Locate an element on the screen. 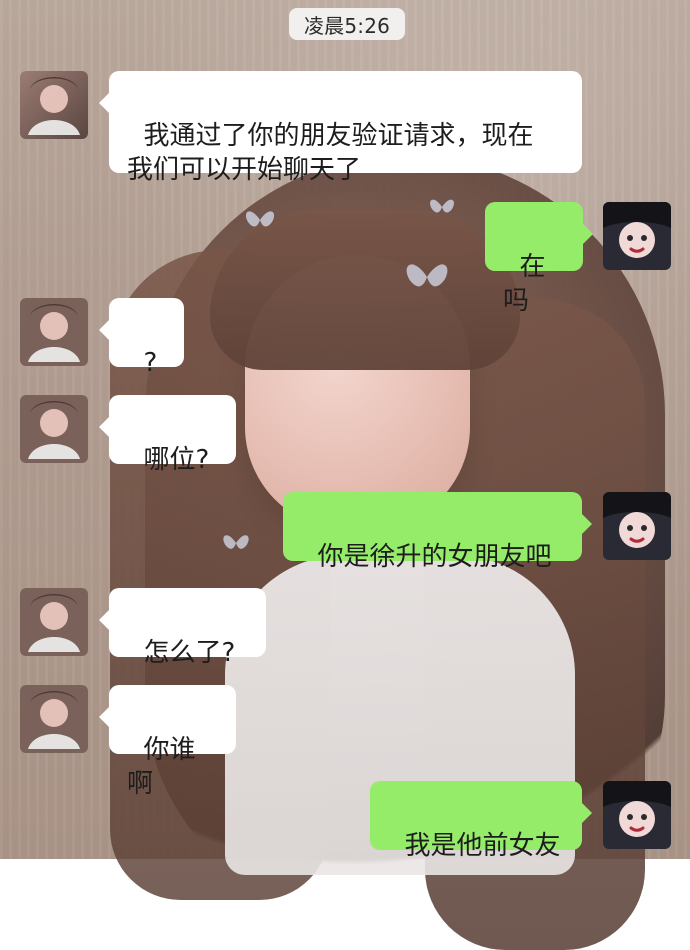 This screenshot has height=950, width=690. message-text: 你是徐升的女朋友吧 is located at coordinates (434, 557).